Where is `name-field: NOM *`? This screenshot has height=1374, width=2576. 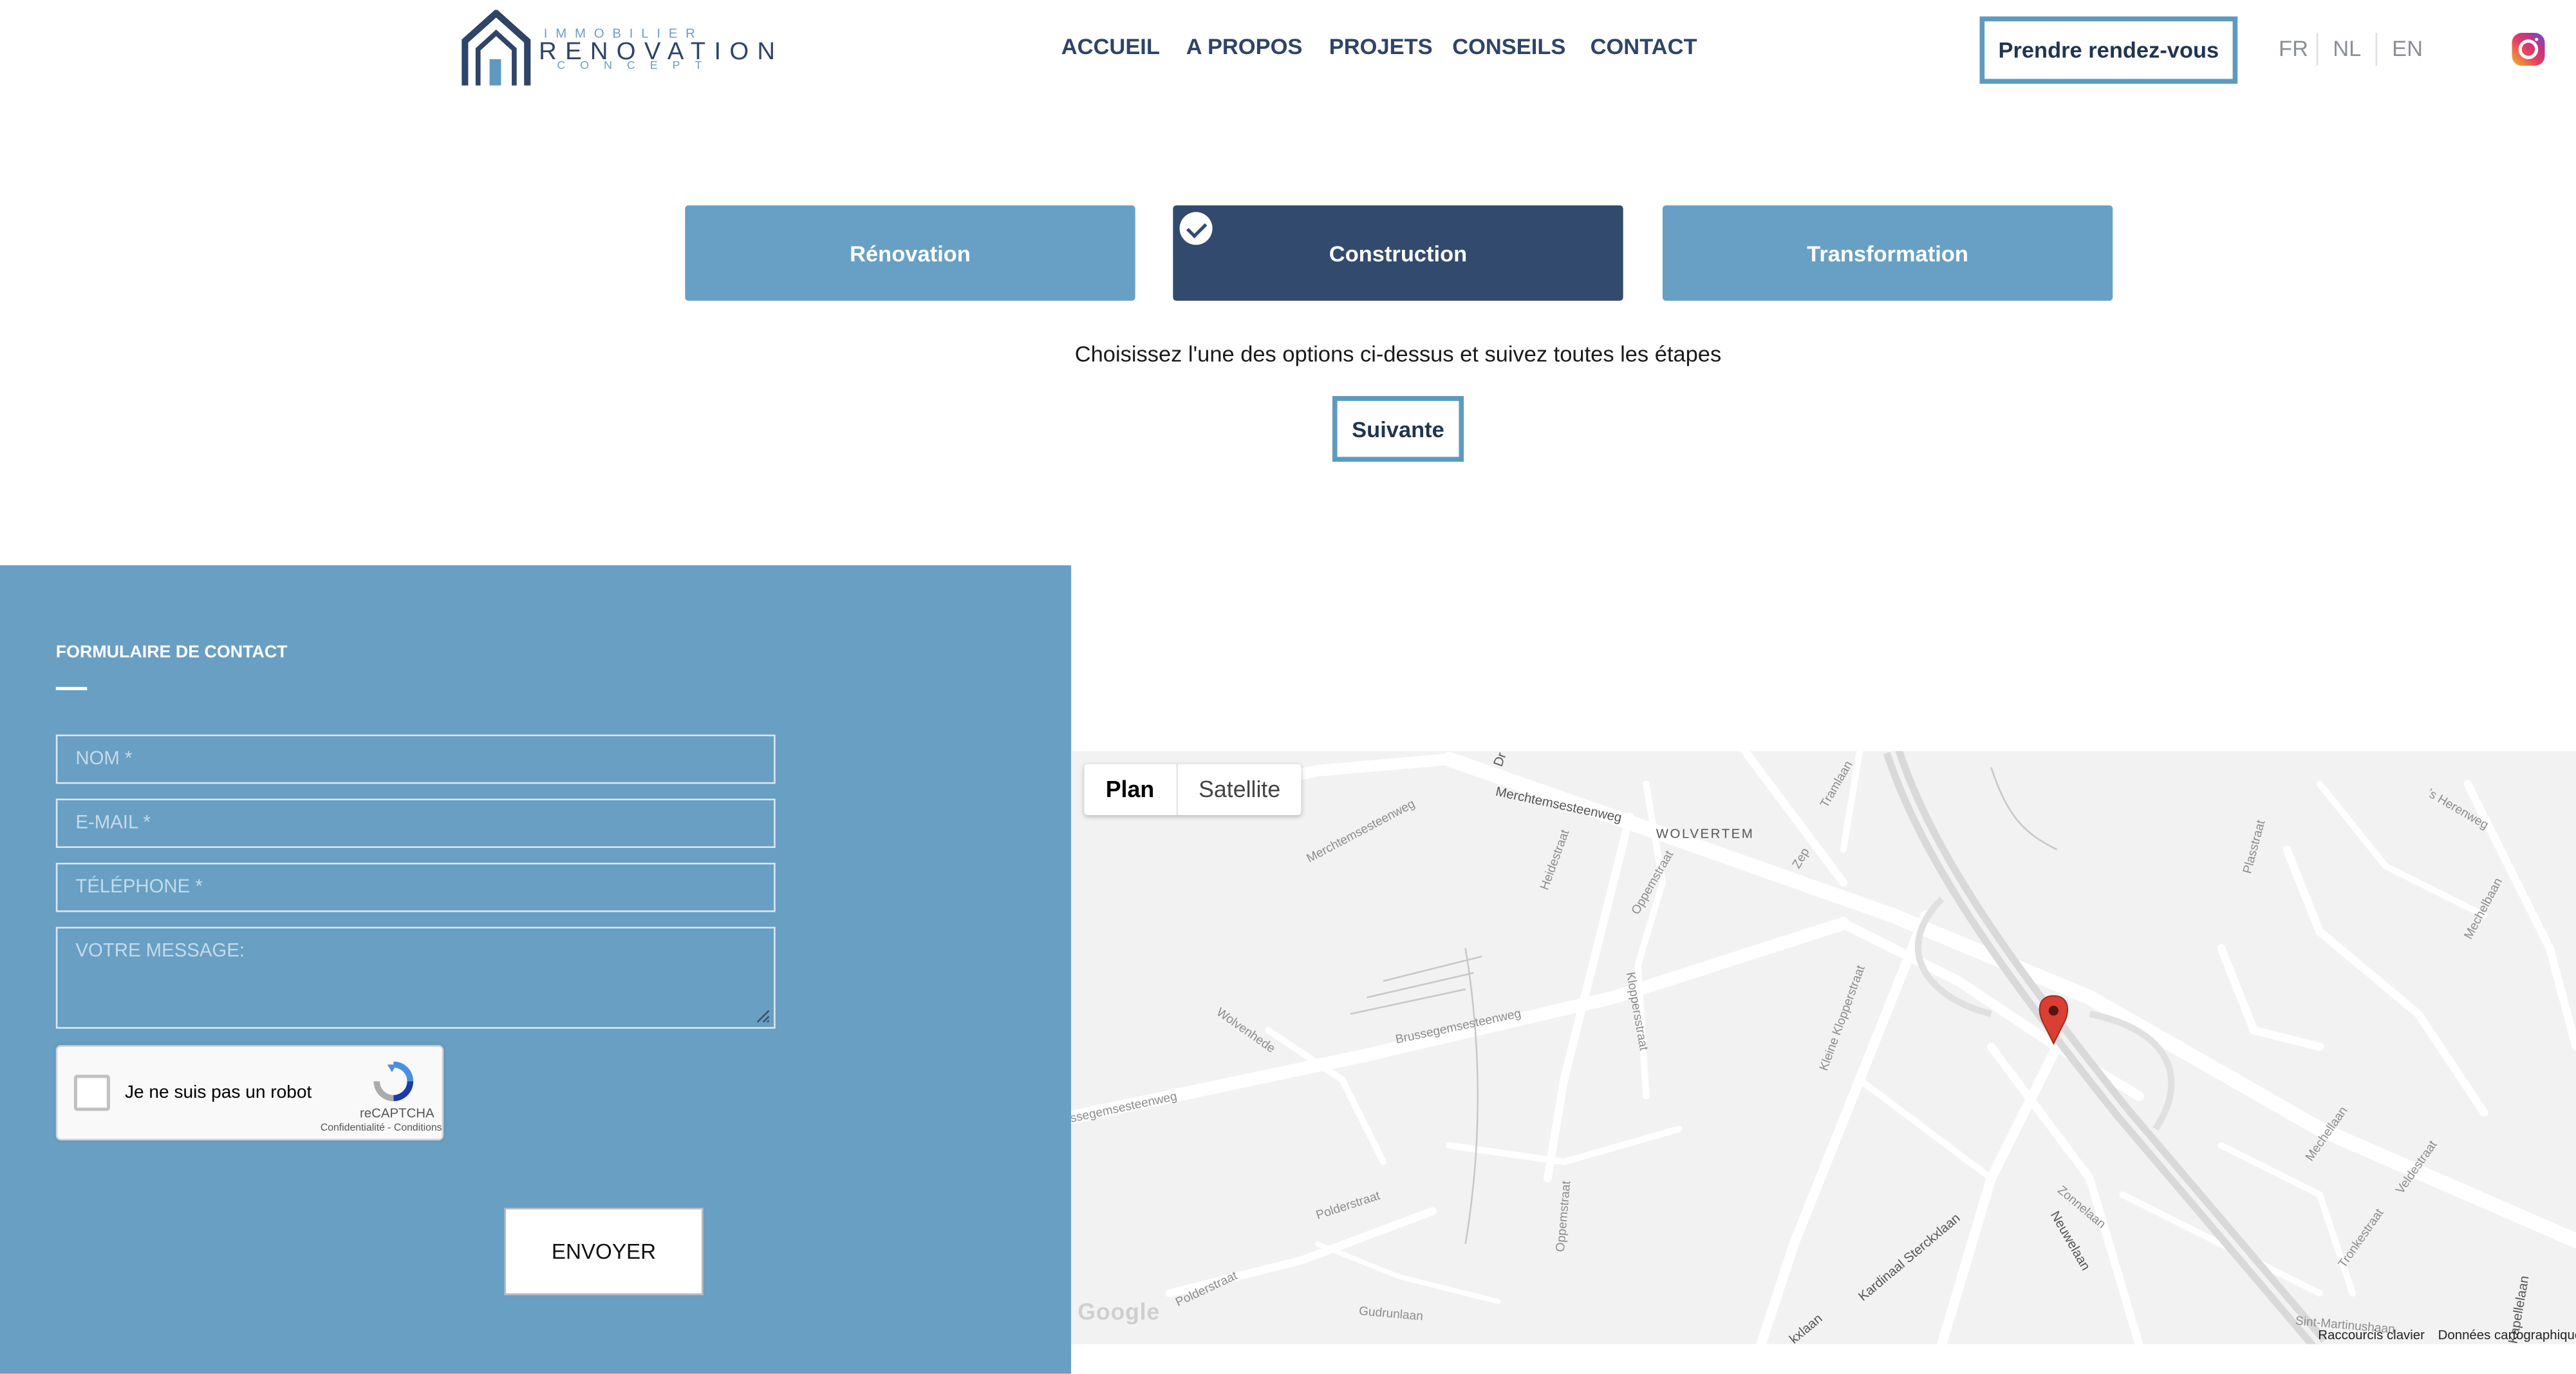 name-field: NOM * is located at coordinates (415, 759).